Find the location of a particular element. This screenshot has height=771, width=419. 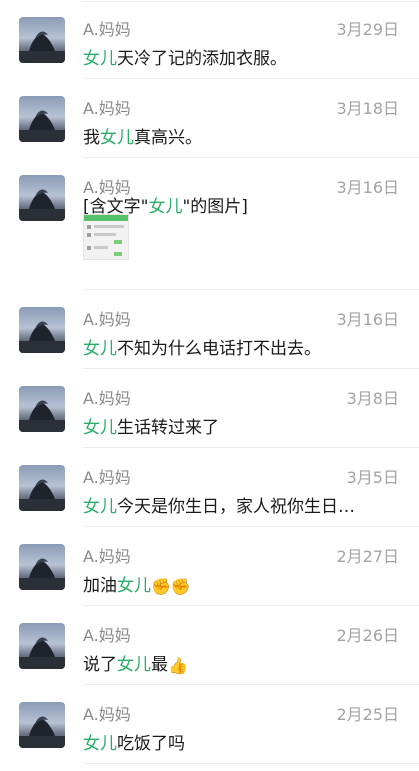

message-snippet: 女儿吃饭了吗 is located at coordinates (134, 741).